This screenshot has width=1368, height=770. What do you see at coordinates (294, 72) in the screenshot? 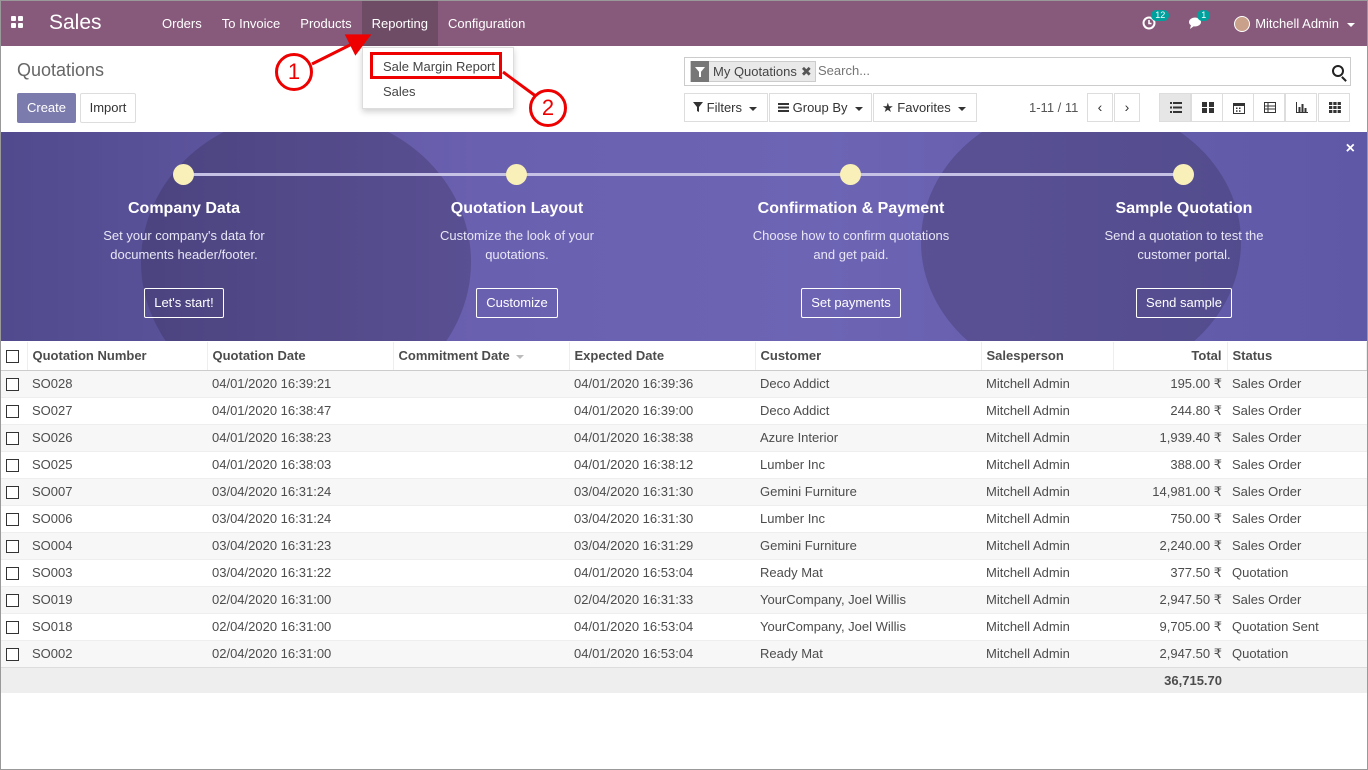
I see `annotation-callout-1: 1` at bounding box center [294, 72].